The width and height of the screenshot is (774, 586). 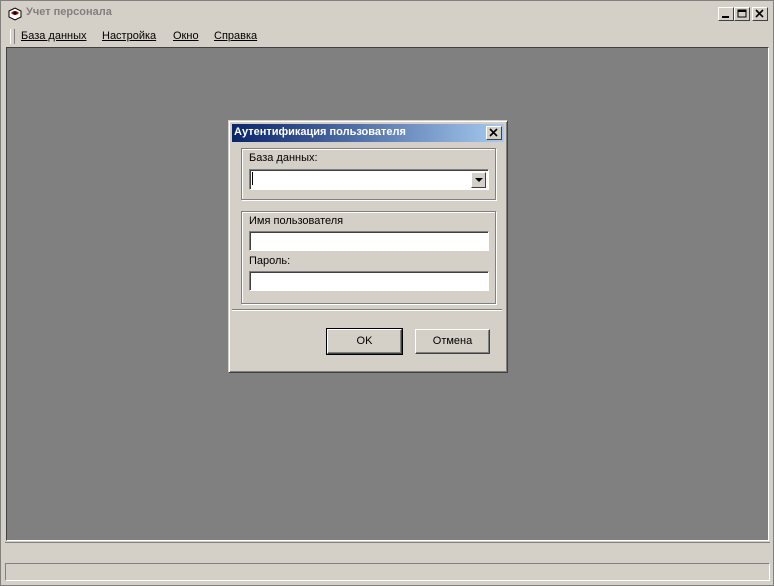 What do you see at coordinates (270, 261) in the screenshot?
I see `password-label: Пароль:` at bounding box center [270, 261].